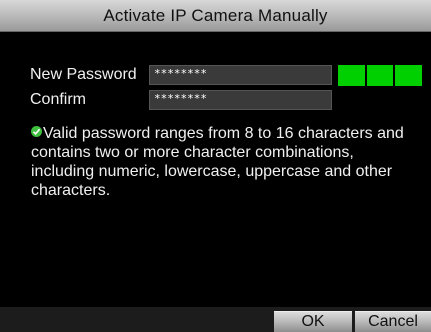  I want to click on cancel-button: Cancel, so click(393, 321).